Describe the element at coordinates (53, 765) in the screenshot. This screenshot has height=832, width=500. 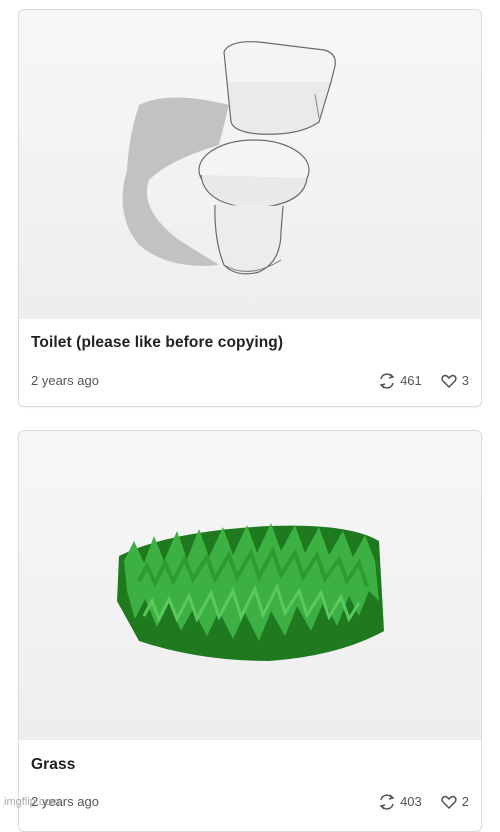
I see `design-title: Grass` at that location.